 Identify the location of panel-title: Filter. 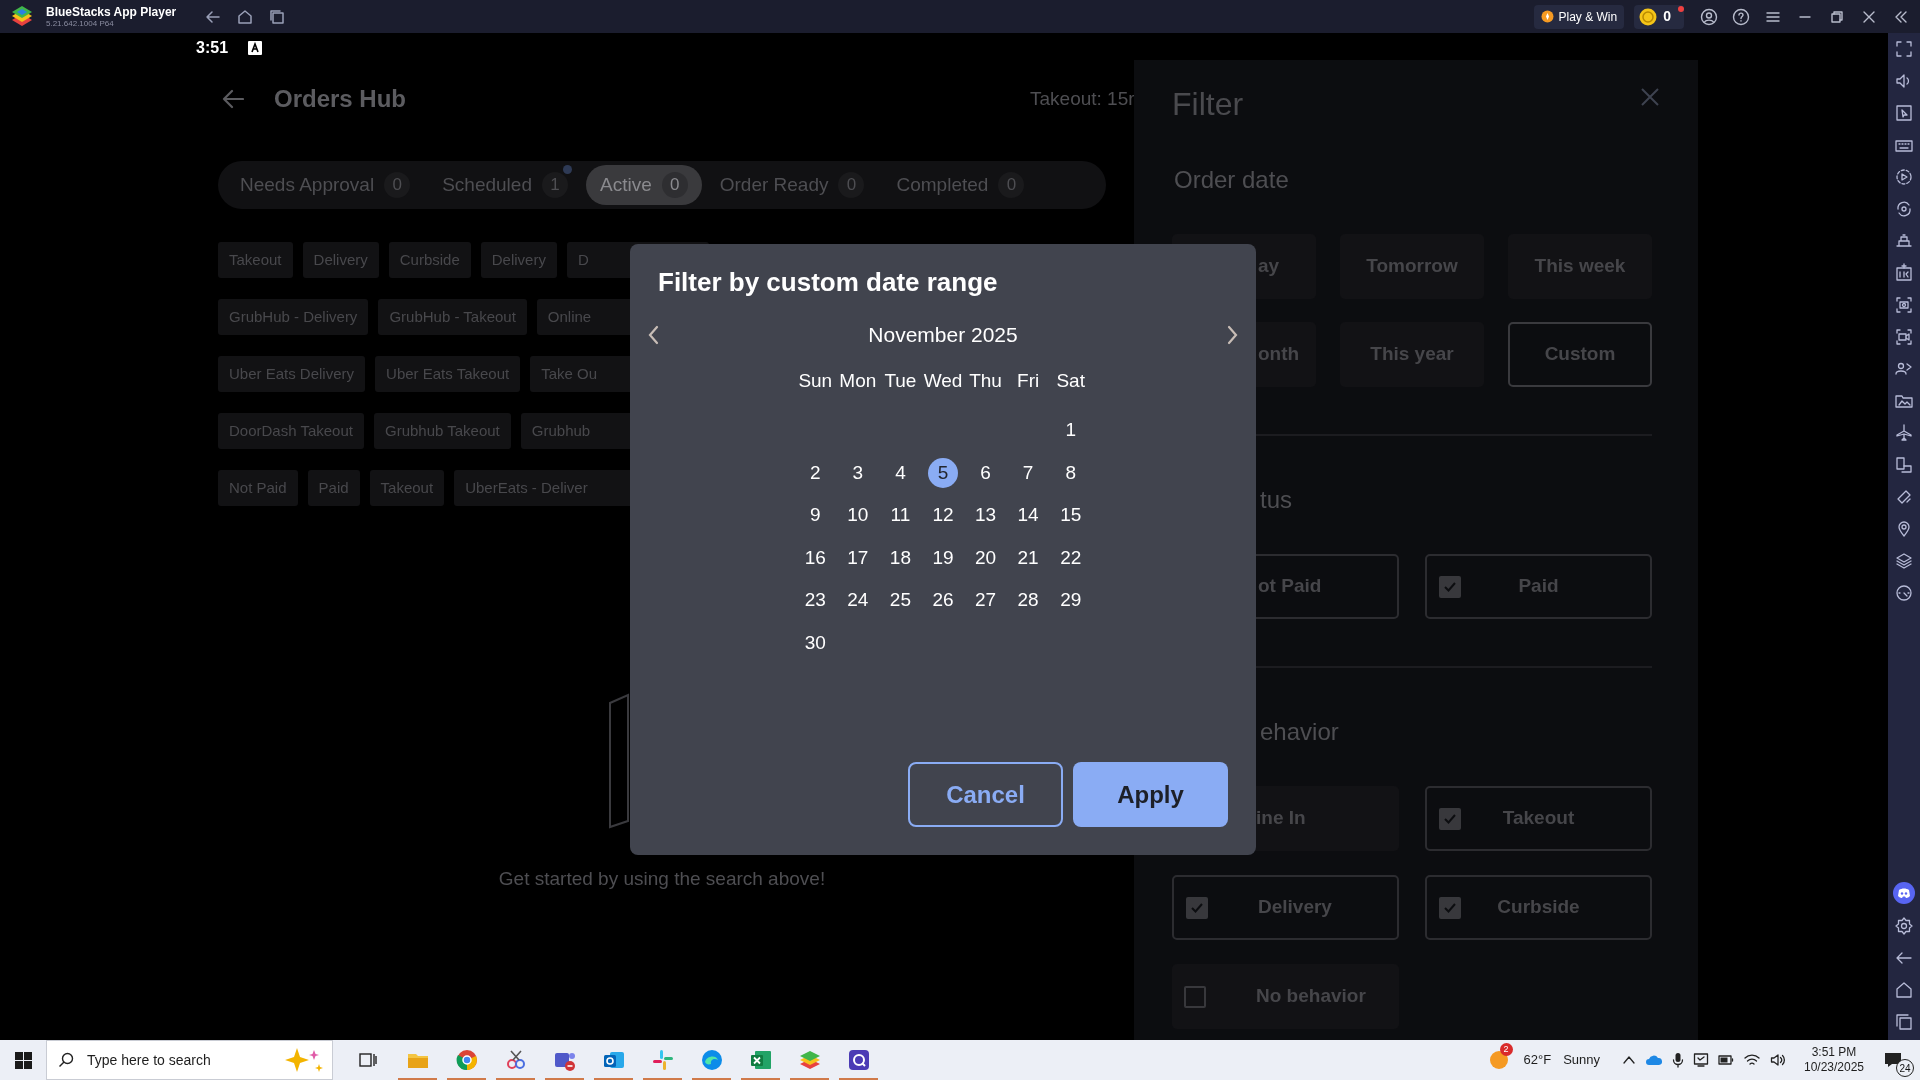
(1208, 104).